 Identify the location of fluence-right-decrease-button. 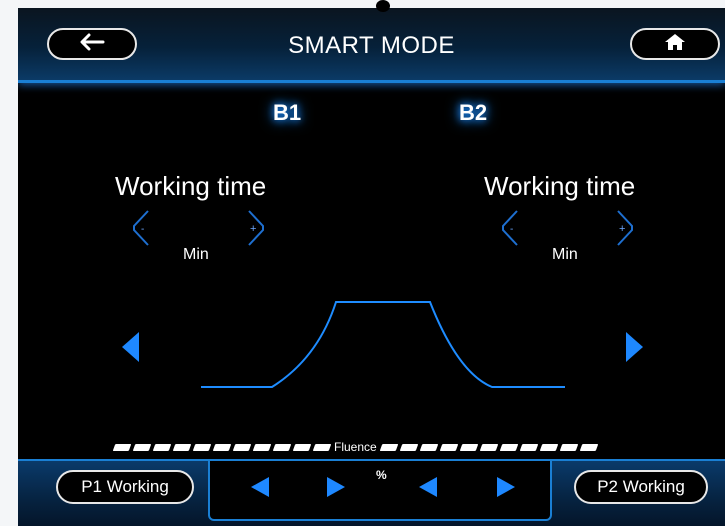
(428, 487).